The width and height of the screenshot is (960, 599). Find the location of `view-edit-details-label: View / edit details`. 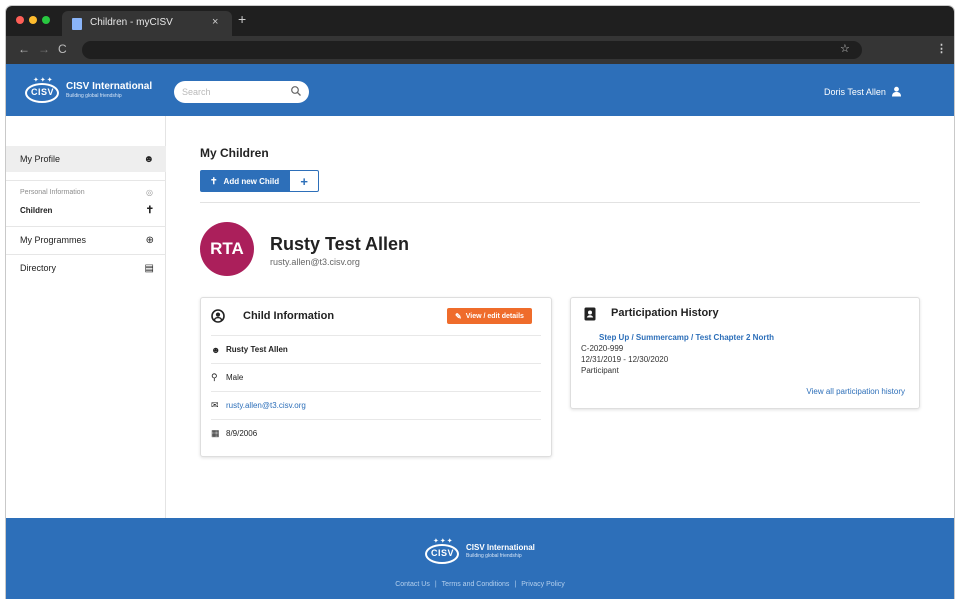

view-edit-details-label: View / edit details is located at coordinates (494, 316).